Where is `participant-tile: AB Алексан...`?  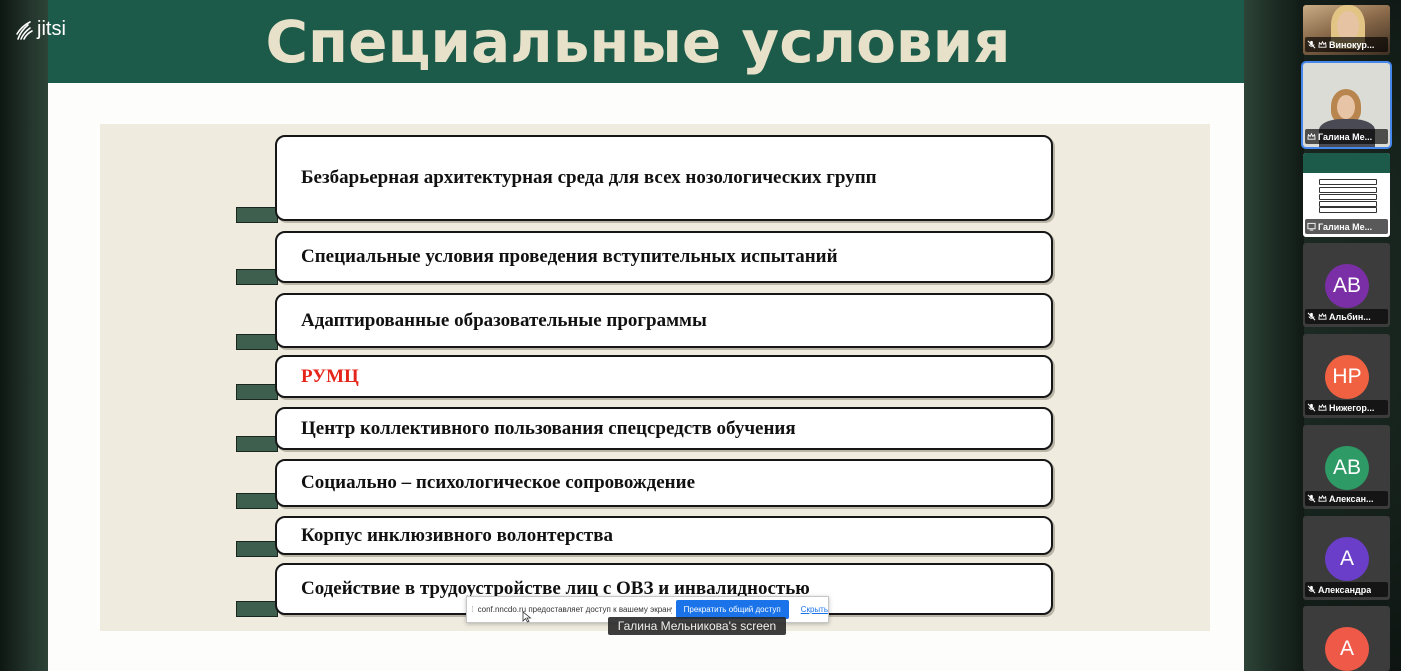 participant-tile: AB Алексан... is located at coordinates (1346, 467).